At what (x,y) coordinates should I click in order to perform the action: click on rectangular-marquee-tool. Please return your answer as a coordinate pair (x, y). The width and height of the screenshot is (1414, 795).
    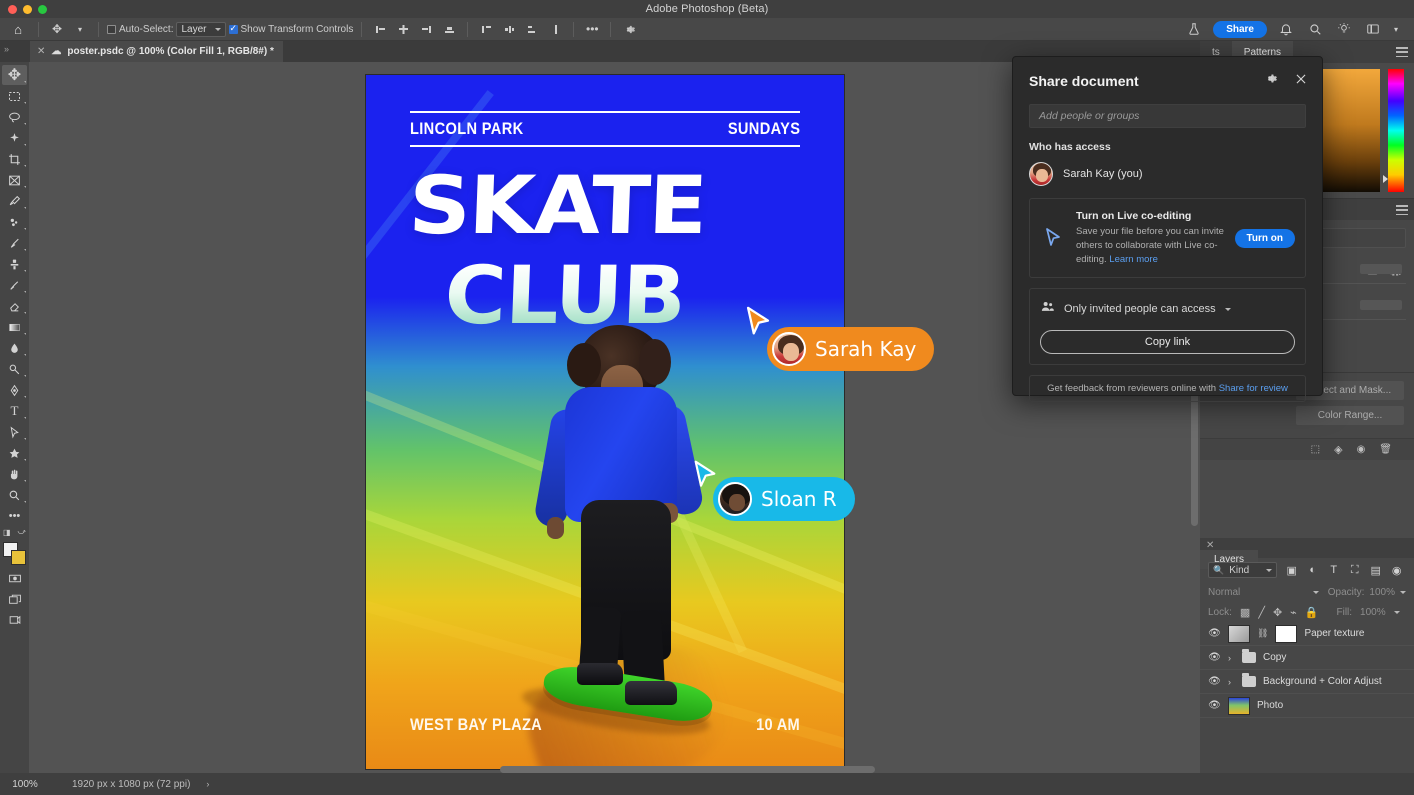
    Looking at the image, I should click on (14, 96).